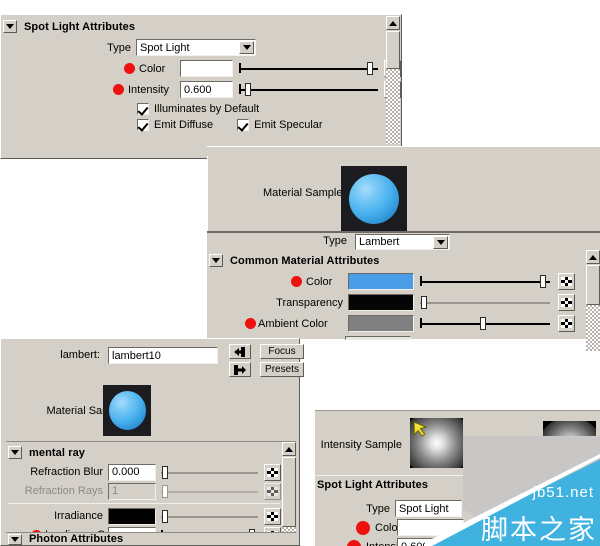 This screenshot has width=600, height=546. Describe the element at coordinates (308, 89) in the screenshot. I see `intensity-slider` at that location.